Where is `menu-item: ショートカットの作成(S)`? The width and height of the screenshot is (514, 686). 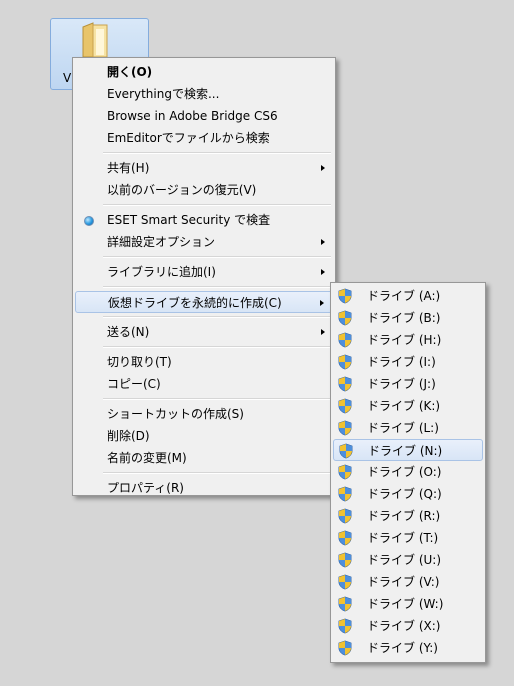 menu-item: ショートカットの作成(S) is located at coordinates (204, 414).